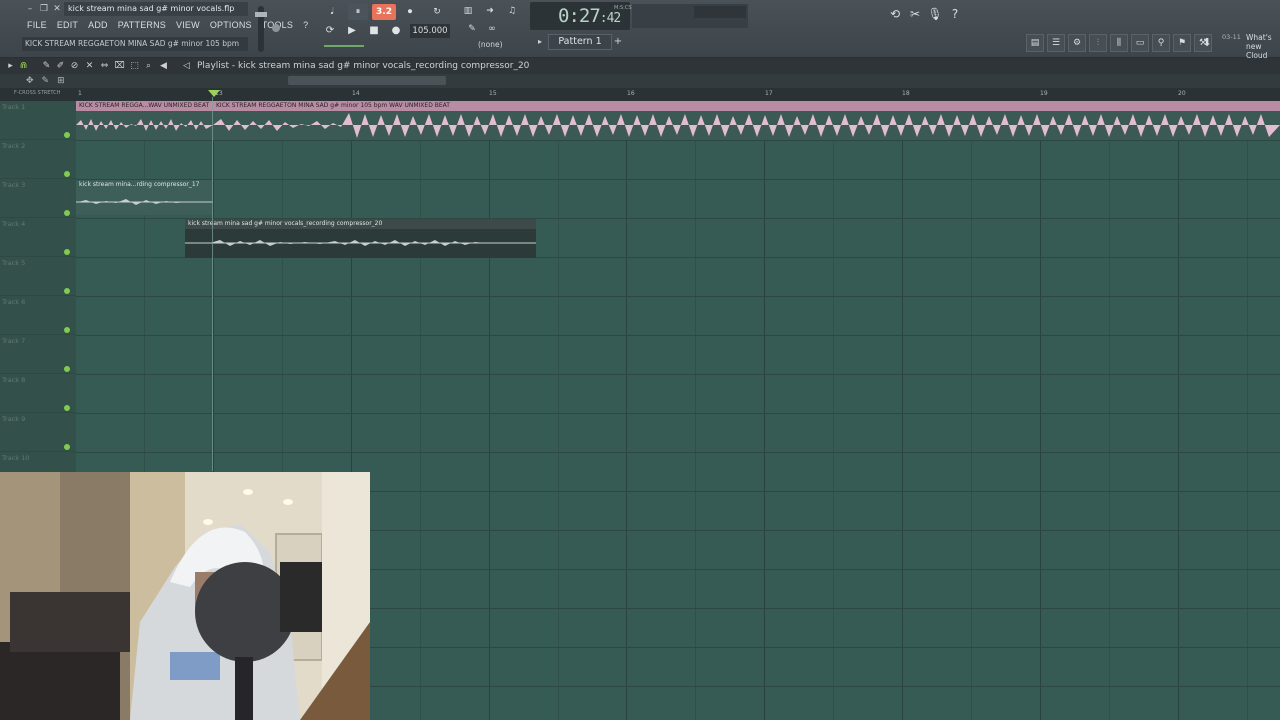  Describe the element at coordinates (89, 66) in the screenshot. I see `mute-tool-icon: ✕` at that location.